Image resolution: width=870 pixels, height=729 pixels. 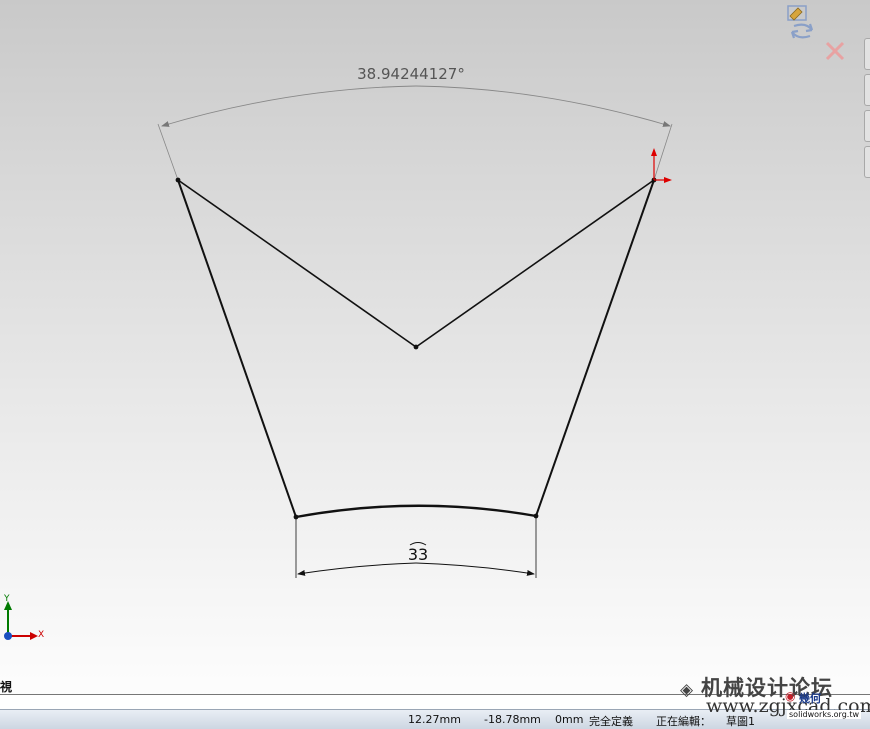 I want to click on sketch-line-right, so click(x=595, y=348).